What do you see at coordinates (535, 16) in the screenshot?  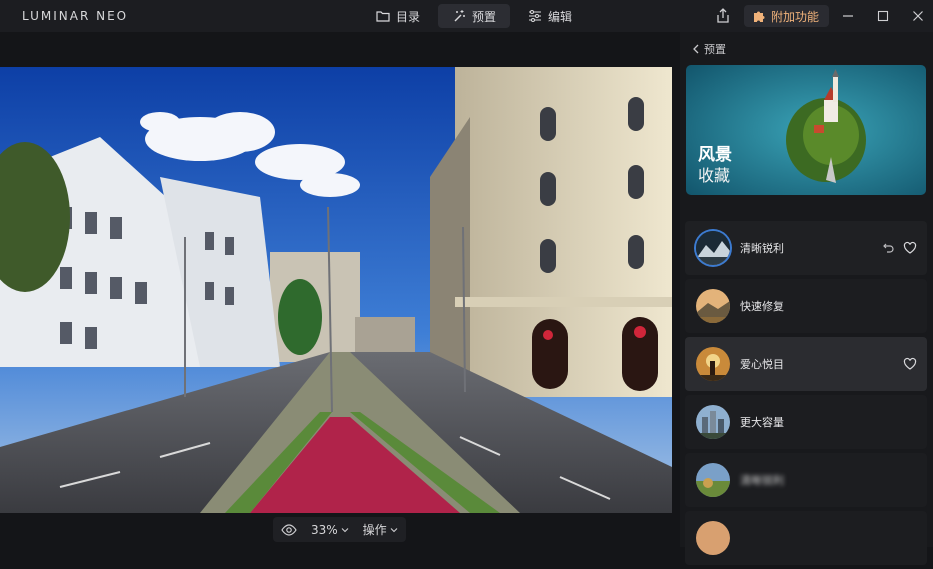 I see `sliders-icon` at bounding box center [535, 16].